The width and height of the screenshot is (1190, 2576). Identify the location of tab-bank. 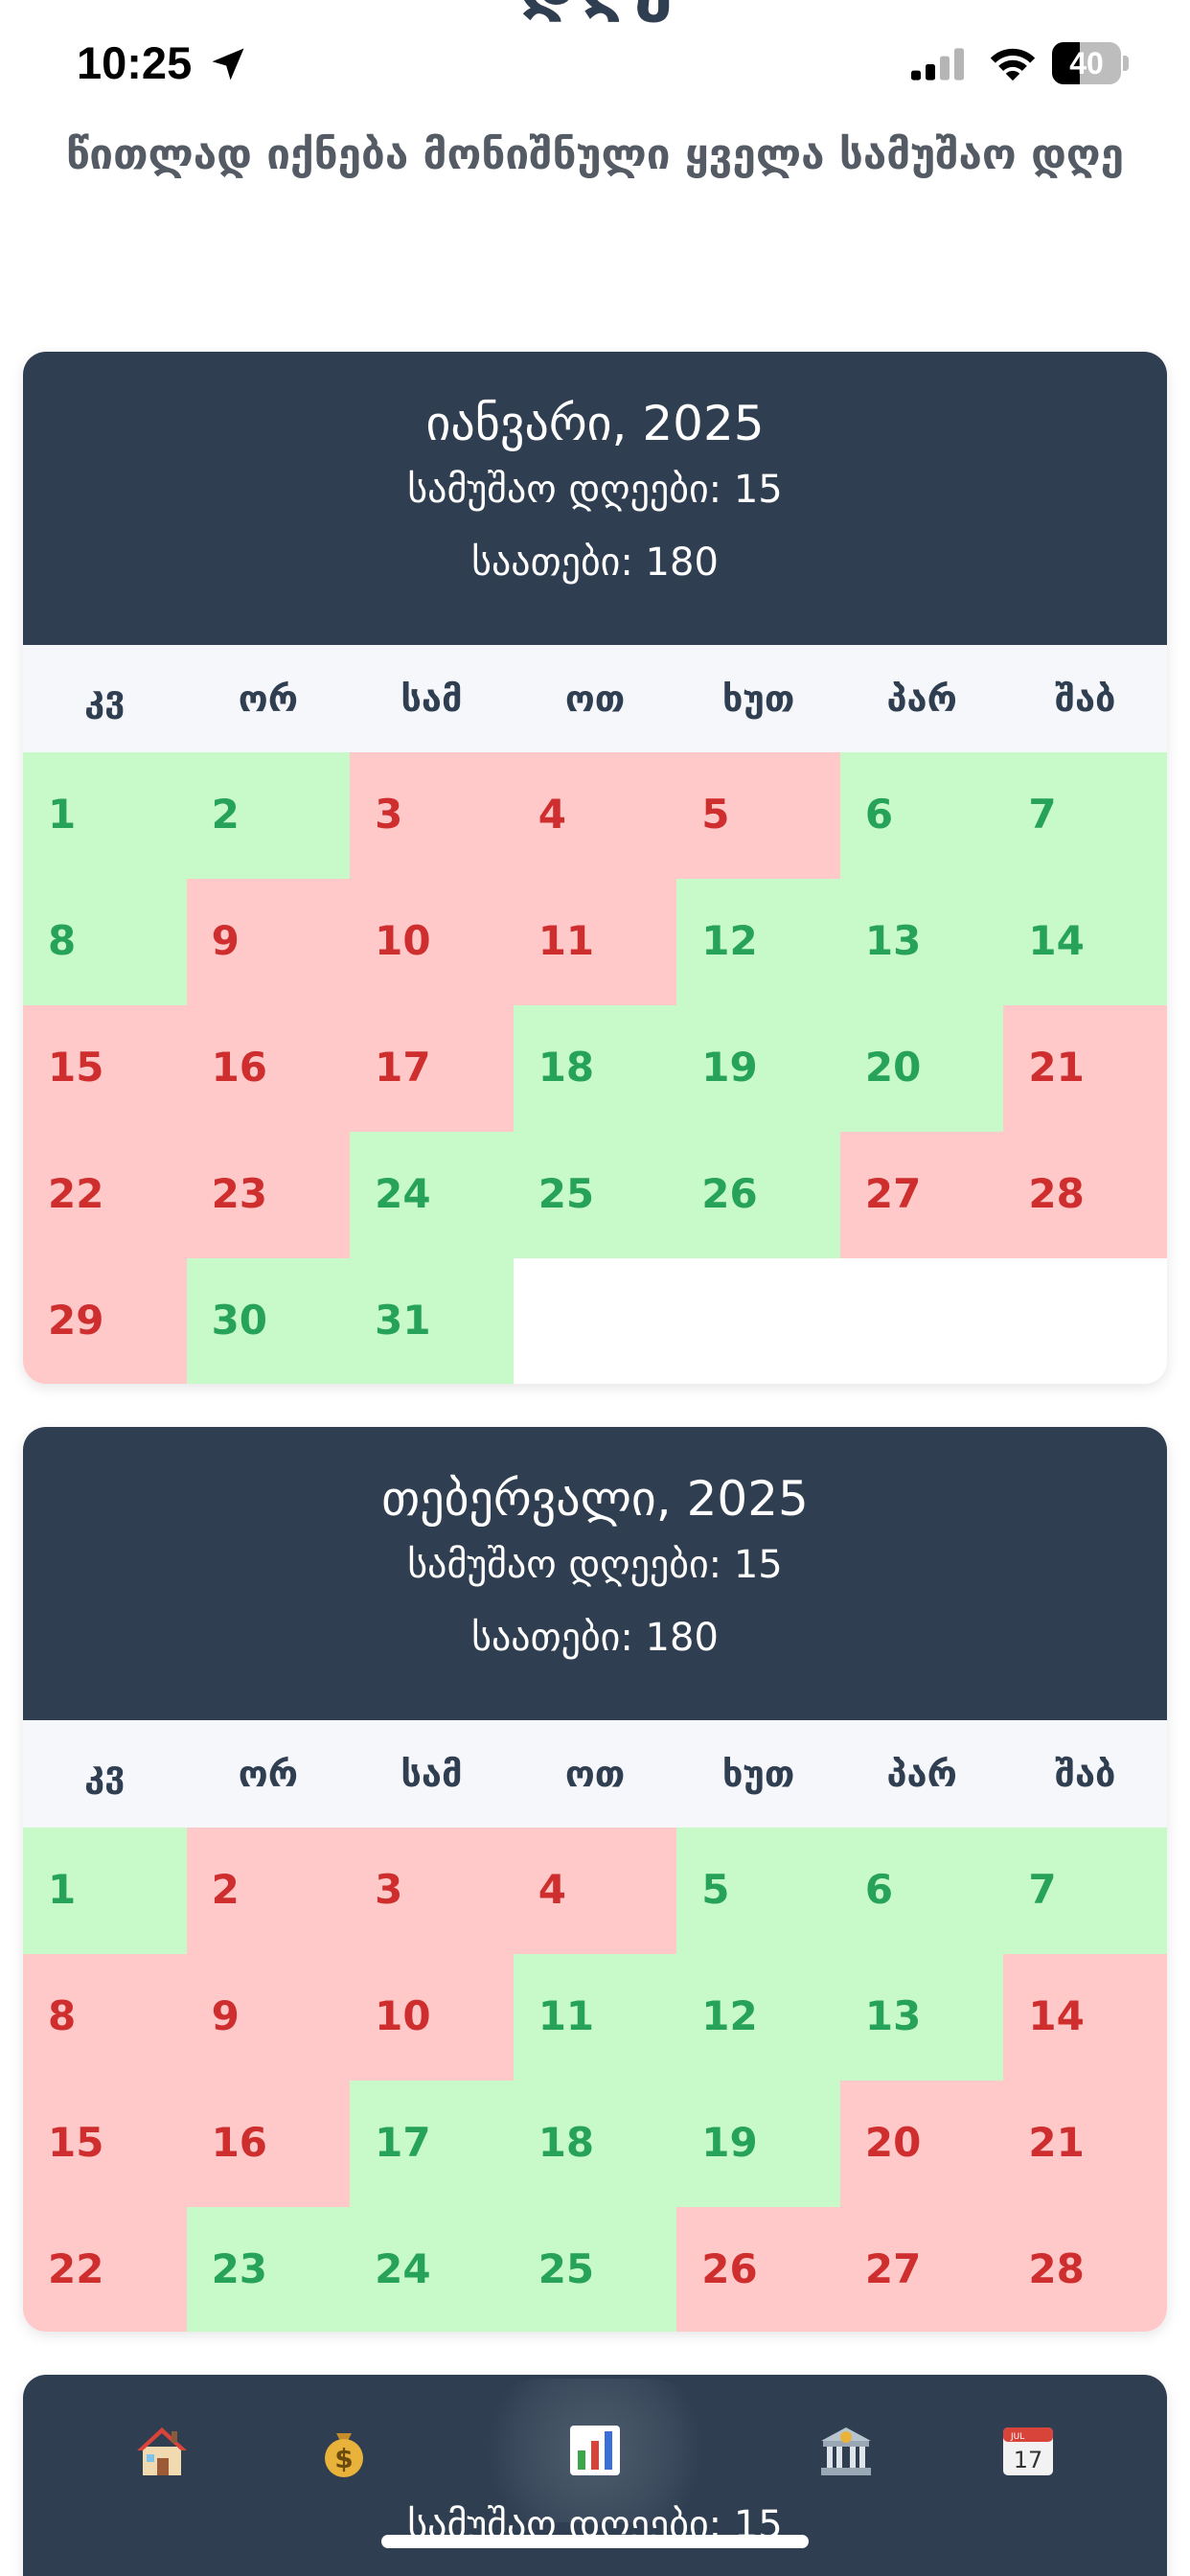
(846, 2450).